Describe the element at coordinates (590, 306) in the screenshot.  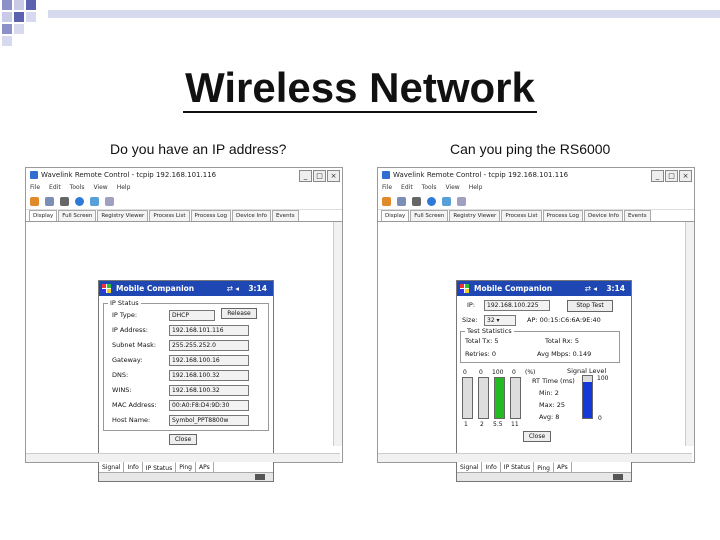
I see `stop-test-button: Stop Test` at that location.